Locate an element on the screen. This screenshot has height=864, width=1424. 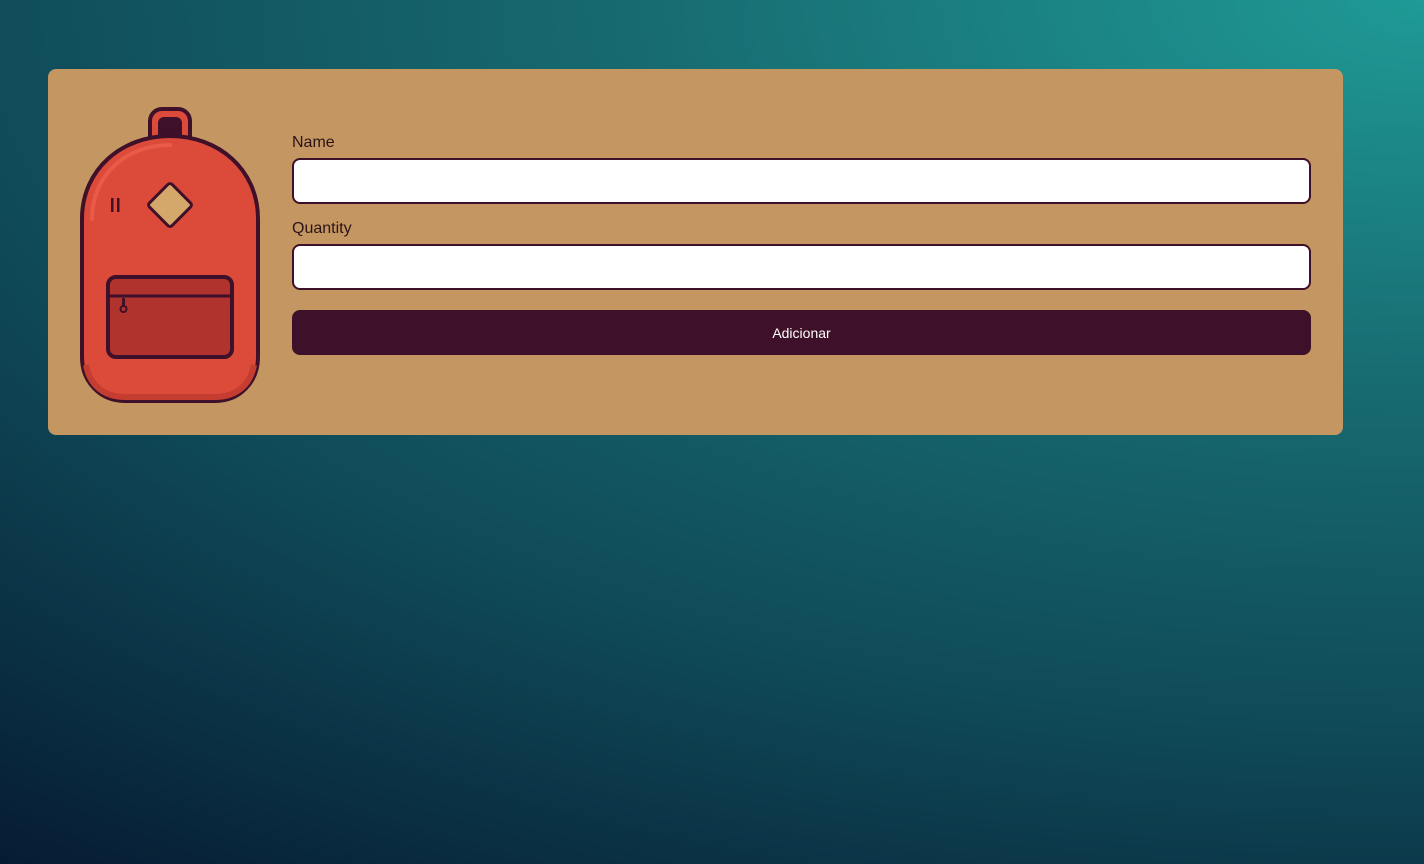
backpack-icon is located at coordinates (170, 255).